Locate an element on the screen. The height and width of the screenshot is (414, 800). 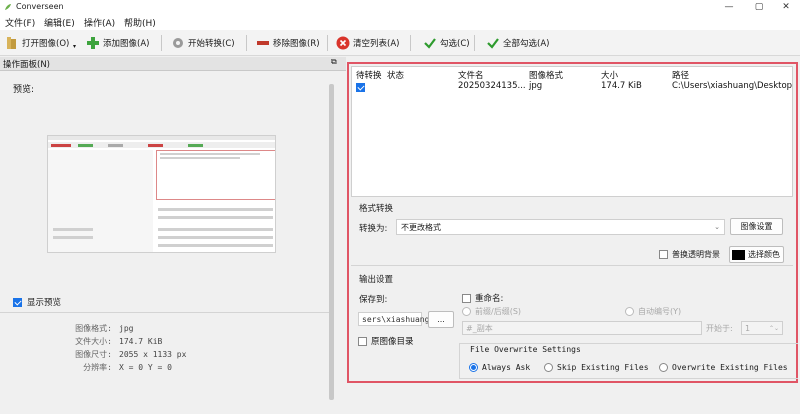
source-dir-toggle: 原图像目录 is located at coordinates (386, 341).